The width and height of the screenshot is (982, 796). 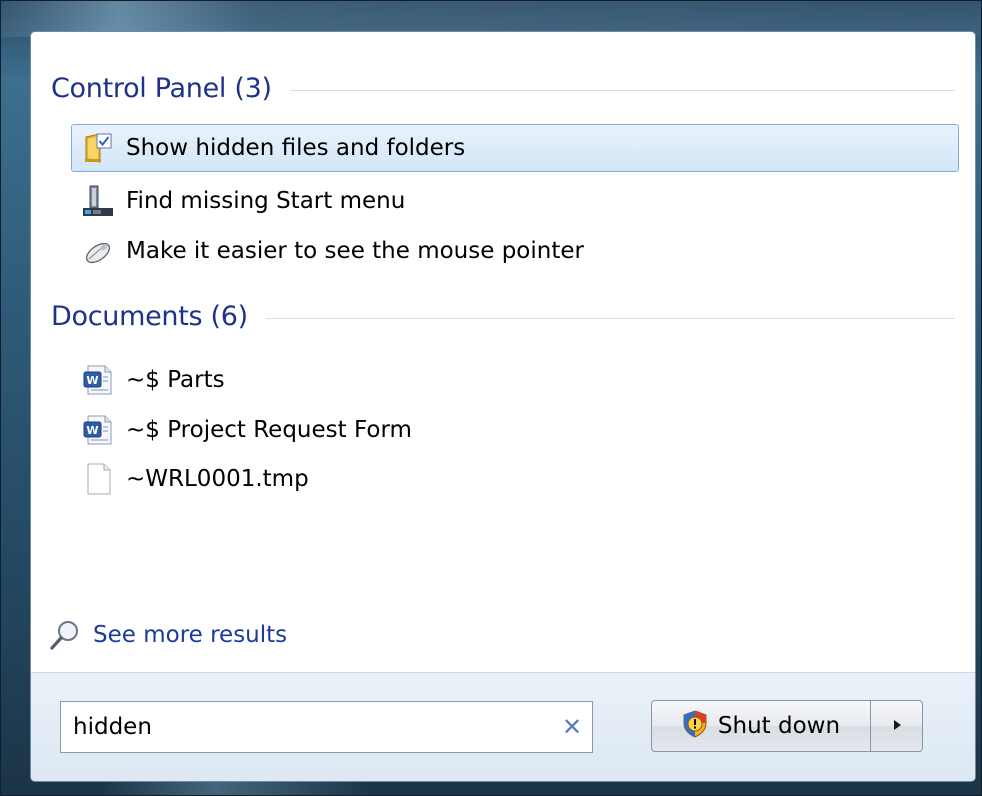 What do you see at coordinates (695, 726) in the screenshot?
I see `uac-shield-icon` at bounding box center [695, 726].